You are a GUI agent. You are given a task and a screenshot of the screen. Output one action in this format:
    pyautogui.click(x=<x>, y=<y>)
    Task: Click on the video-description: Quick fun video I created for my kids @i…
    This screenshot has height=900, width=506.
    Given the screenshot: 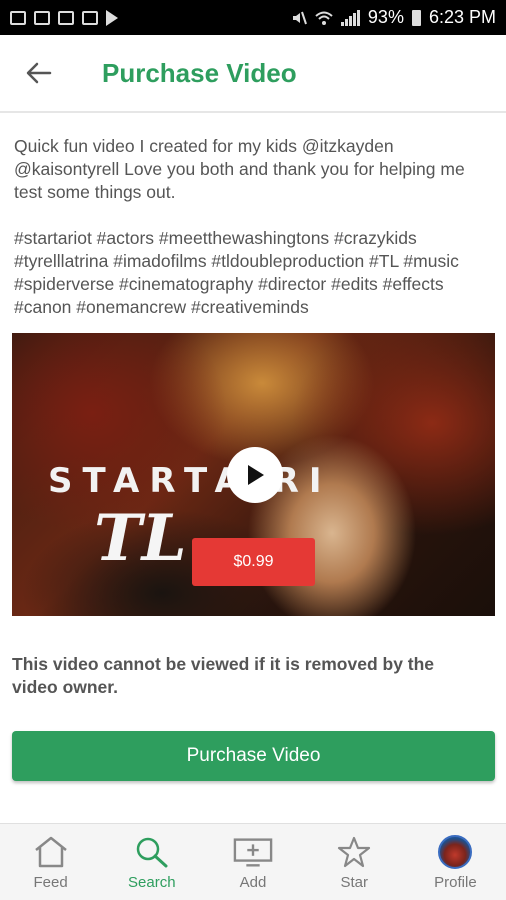 What is the action you would take?
    pyautogui.click(x=239, y=169)
    